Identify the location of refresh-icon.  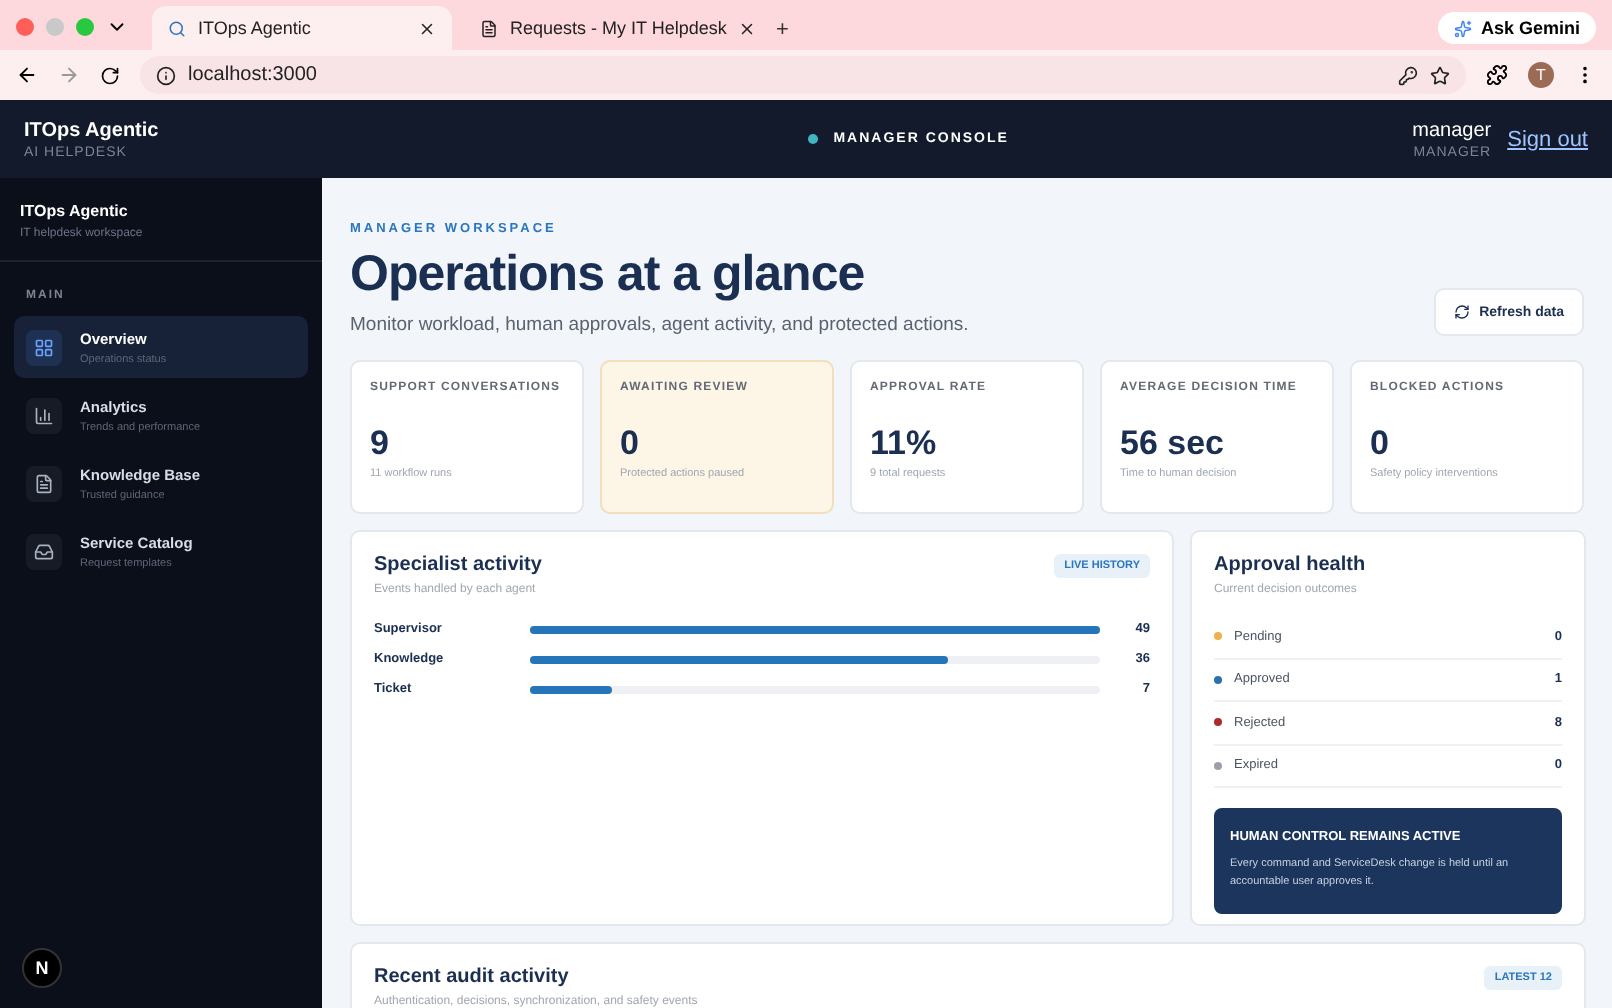
(1461, 312).